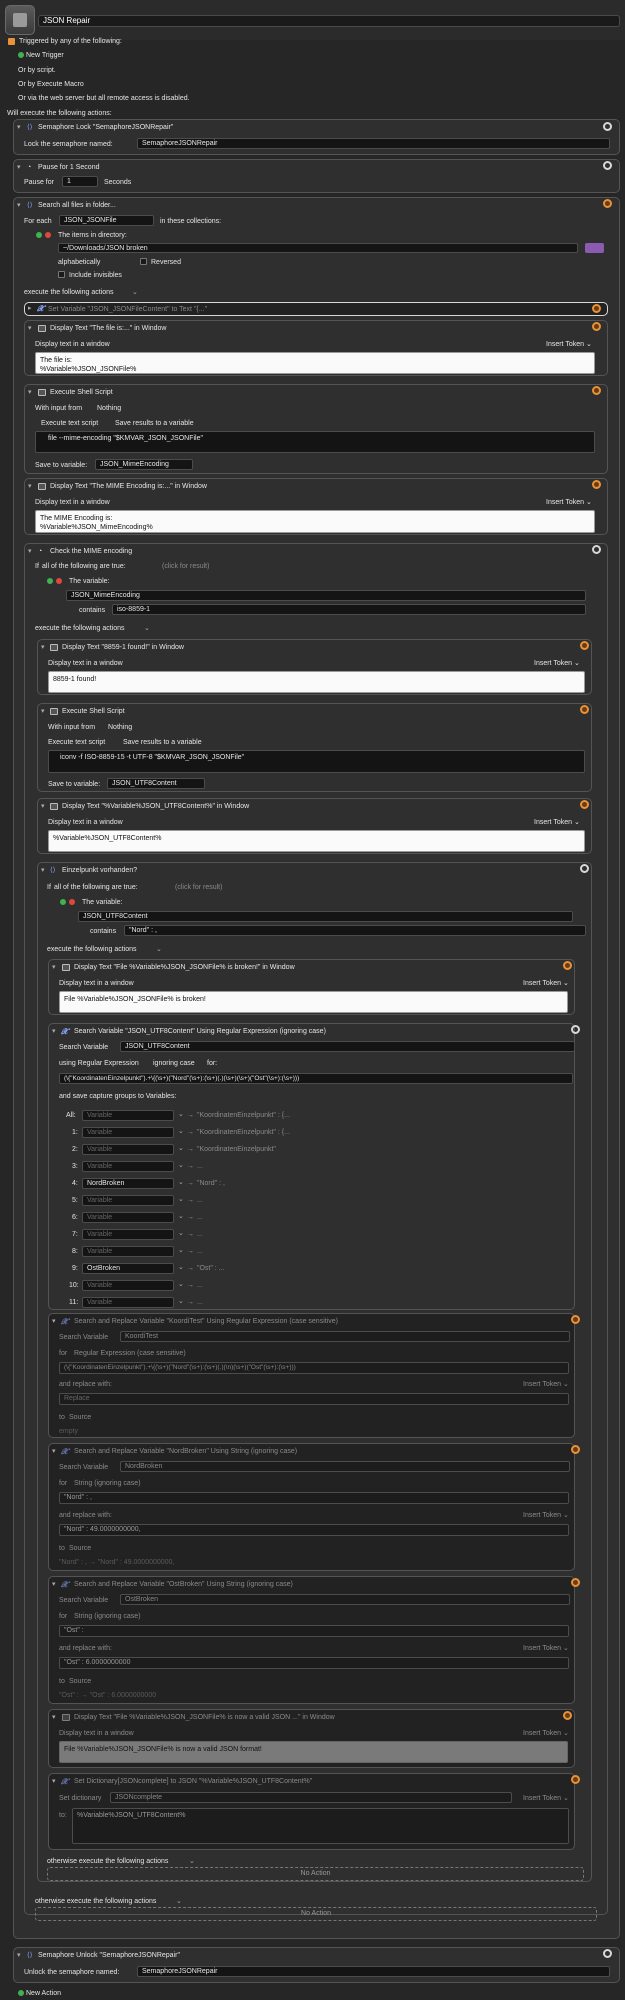  What do you see at coordinates (315, 363) in the screenshot?
I see `display-text-field: The file is: %Variable%JSON_JSONFile%` at bounding box center [315, 363].